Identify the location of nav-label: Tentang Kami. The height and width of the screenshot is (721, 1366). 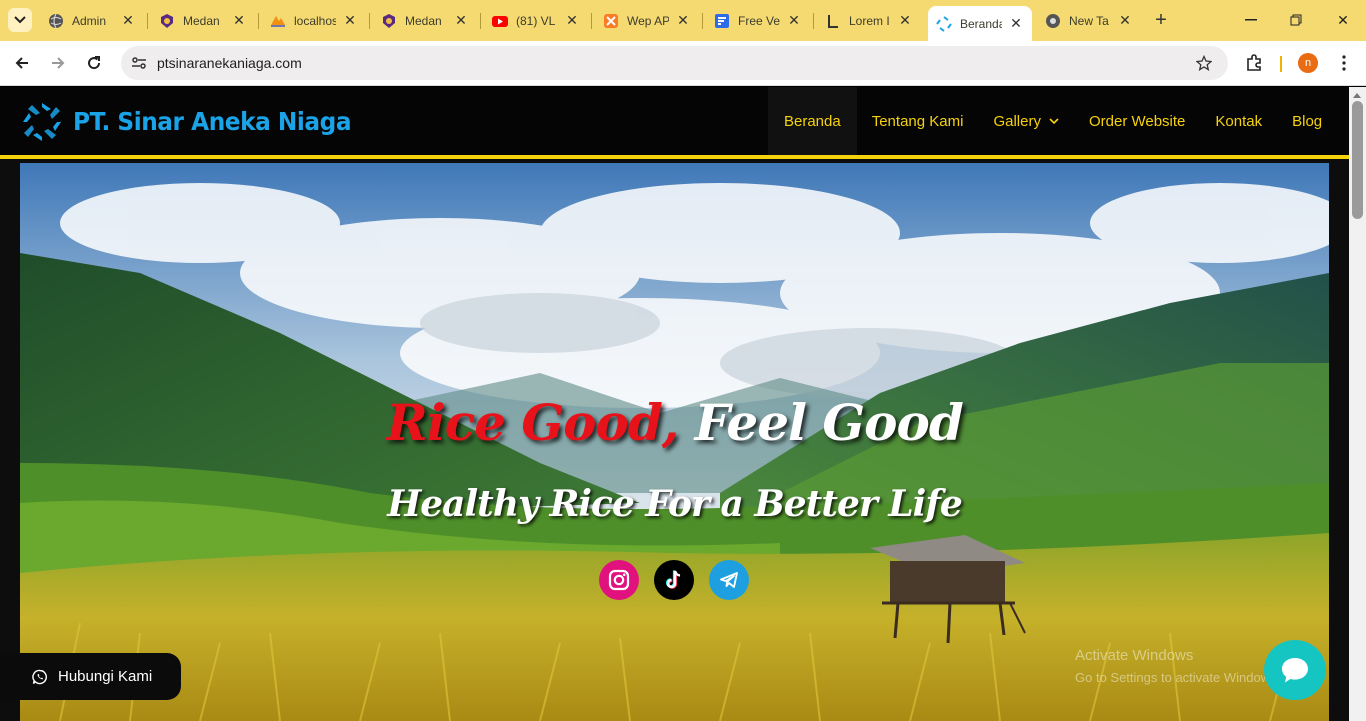
(917, 121).